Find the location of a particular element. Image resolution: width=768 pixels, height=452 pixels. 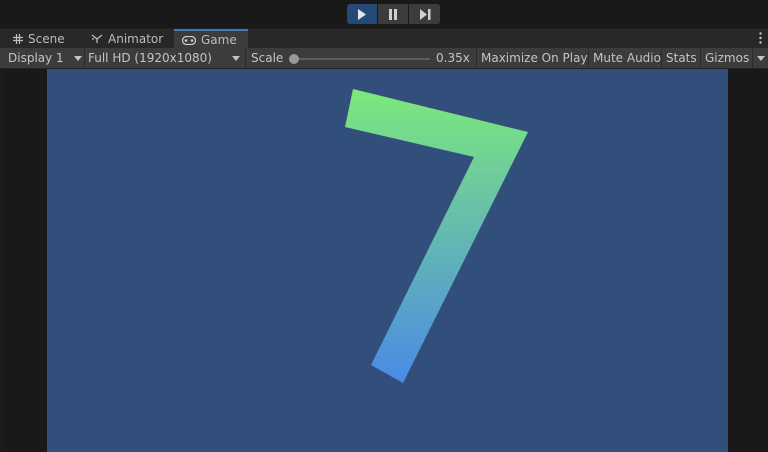

step-forward-icon is located at coordinates (424, 14).